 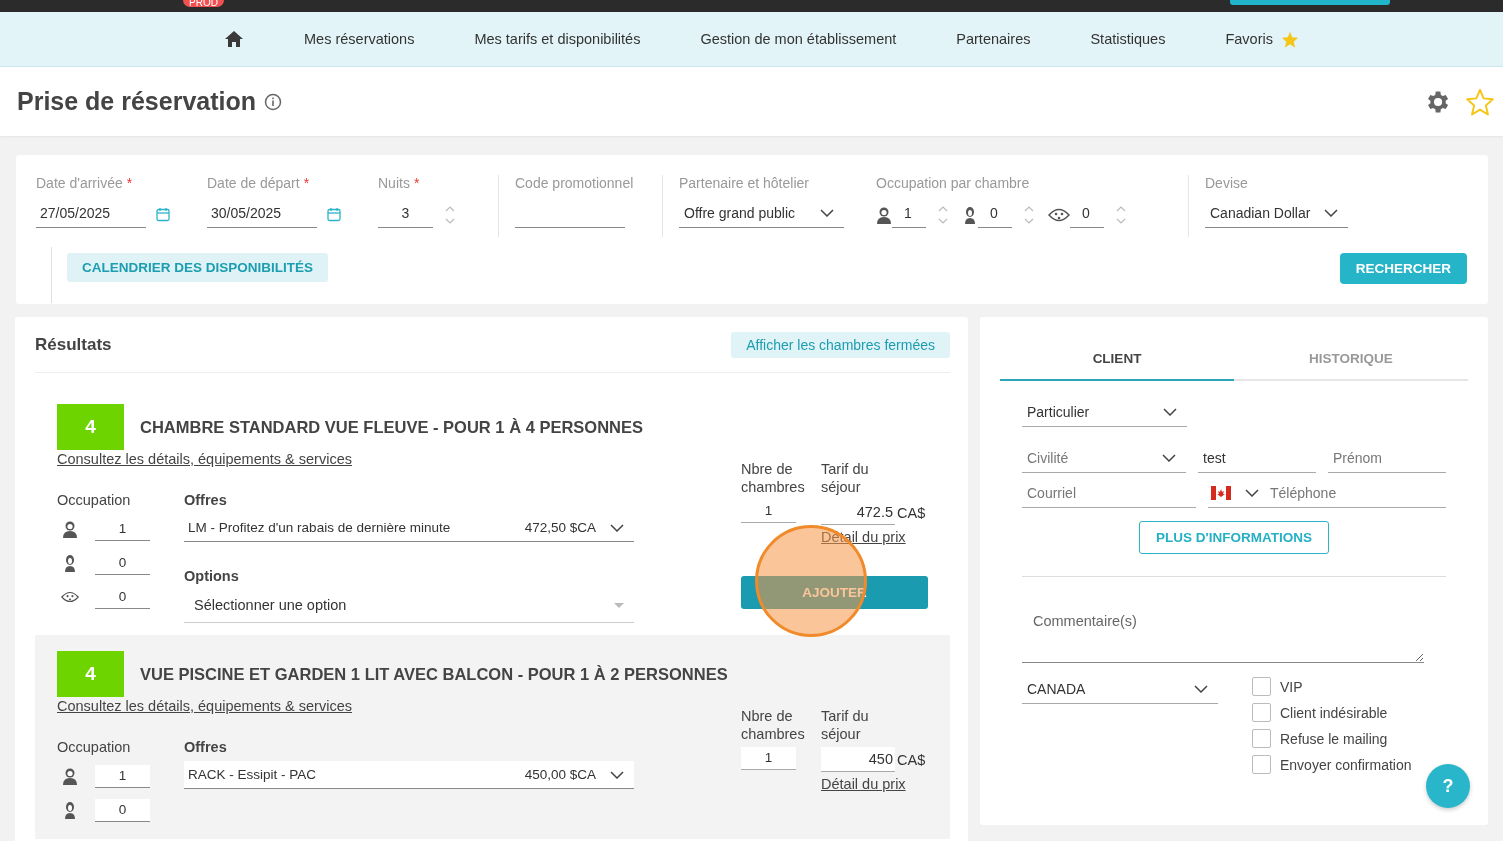 What do you see at coordinates (863, 784) in the screenshot?
I see `price-detail-link: Détail du prix` at bounding box center [863, 784].